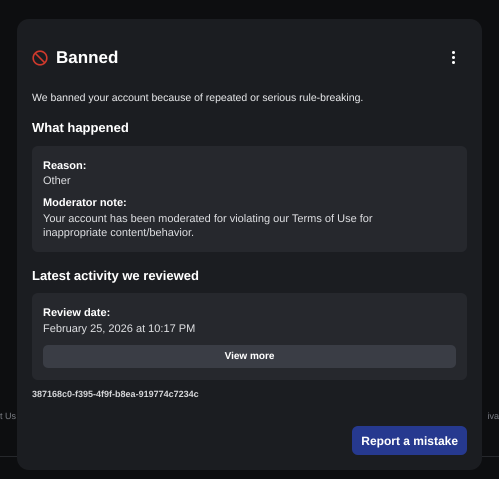  What do you see at coordinates (119, 329) in the screenshot?
I see `field-value: February 25, 2026 at 10:17 PM` at bounding box center [119, 329].